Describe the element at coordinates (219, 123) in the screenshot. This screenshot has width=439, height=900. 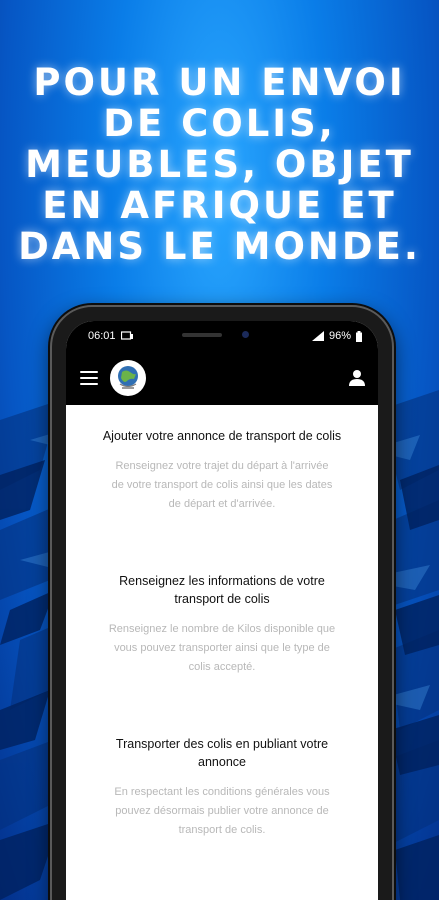
I see `headline-line: DE COLIS,` at that location.